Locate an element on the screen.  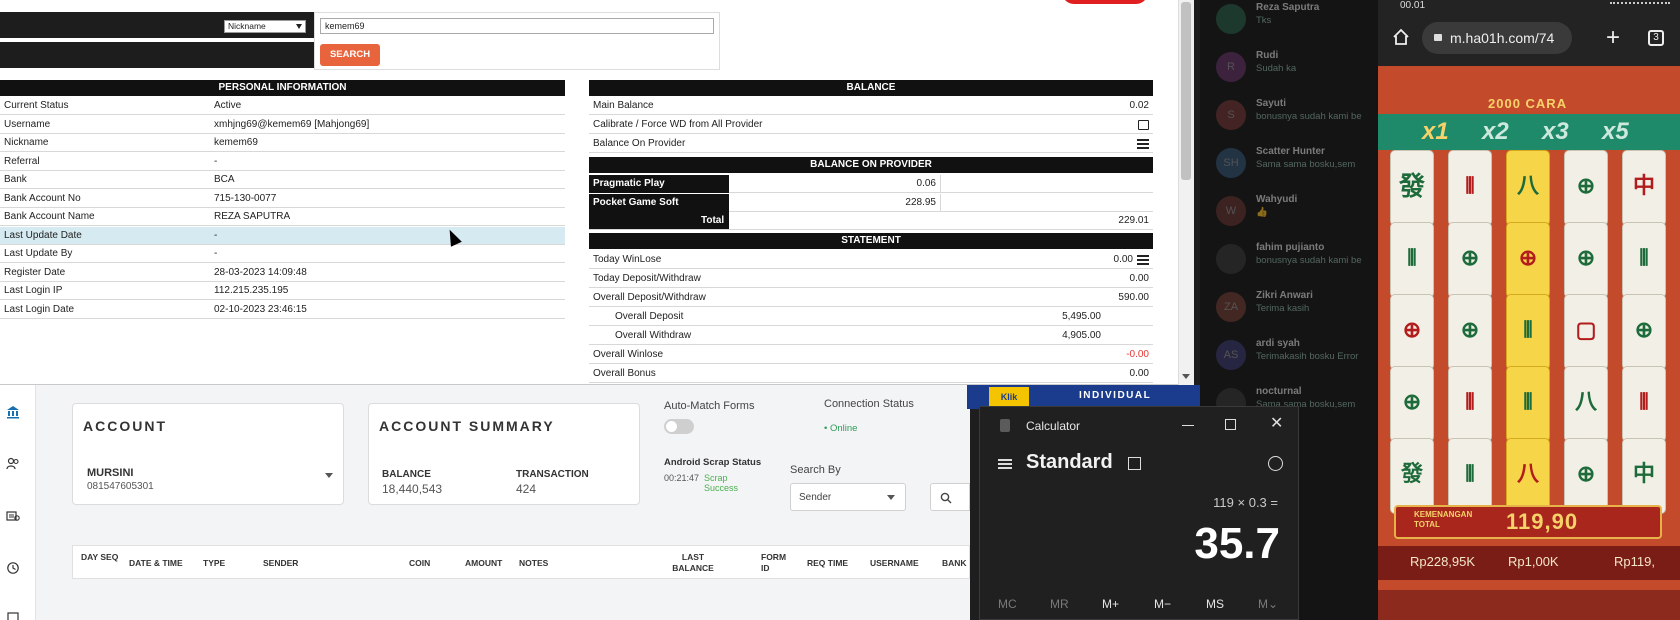
mahjong-tile: 八 is located at coordinates (1586, 404).